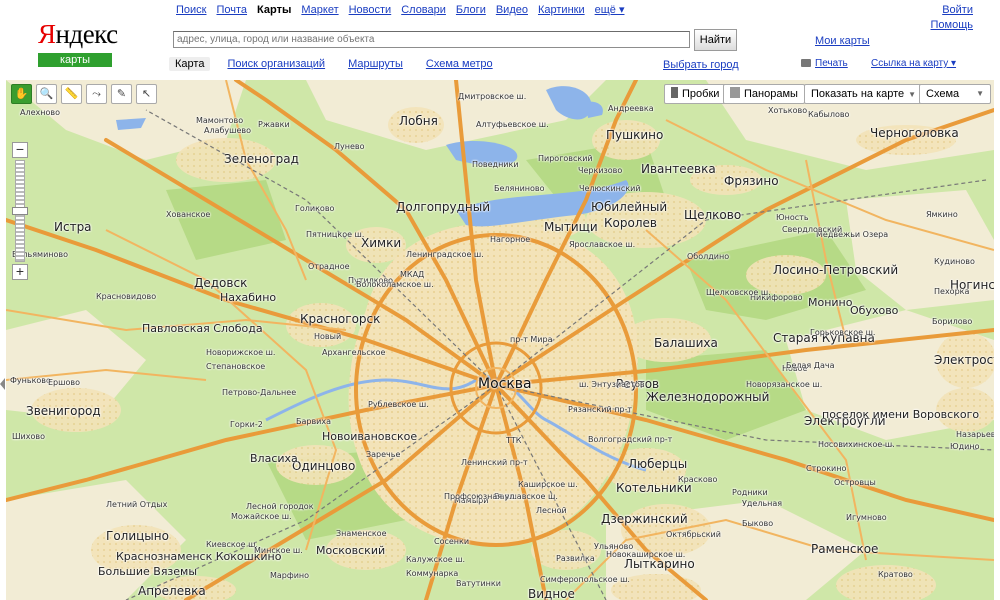 This screenshot has height=600, width=1000. Describe the element at coordinates (259, 392) in the screenshot. I see `village-label: Петрово-Дальнее` at that location.